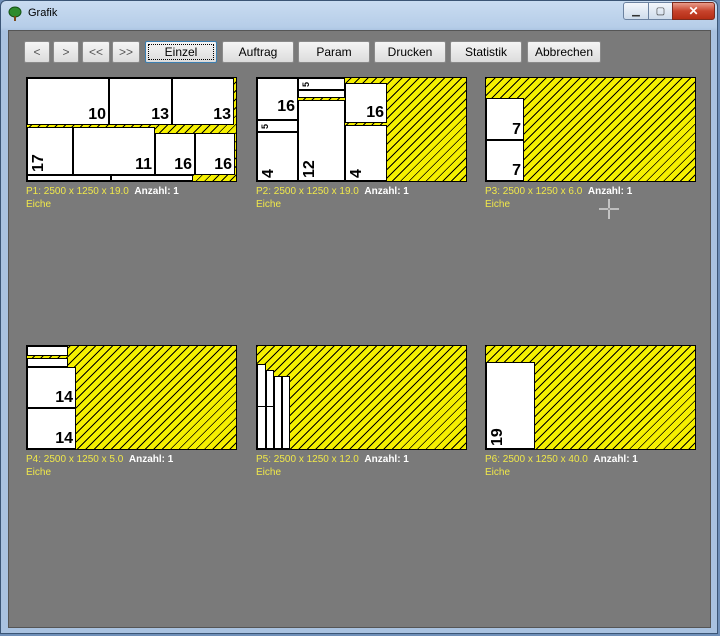 The image size is (720, 636). What do you see at coordinates (181, 52) in the screenshot?
I see `einzel-button: Einzel` at bounding box center [181, 52].